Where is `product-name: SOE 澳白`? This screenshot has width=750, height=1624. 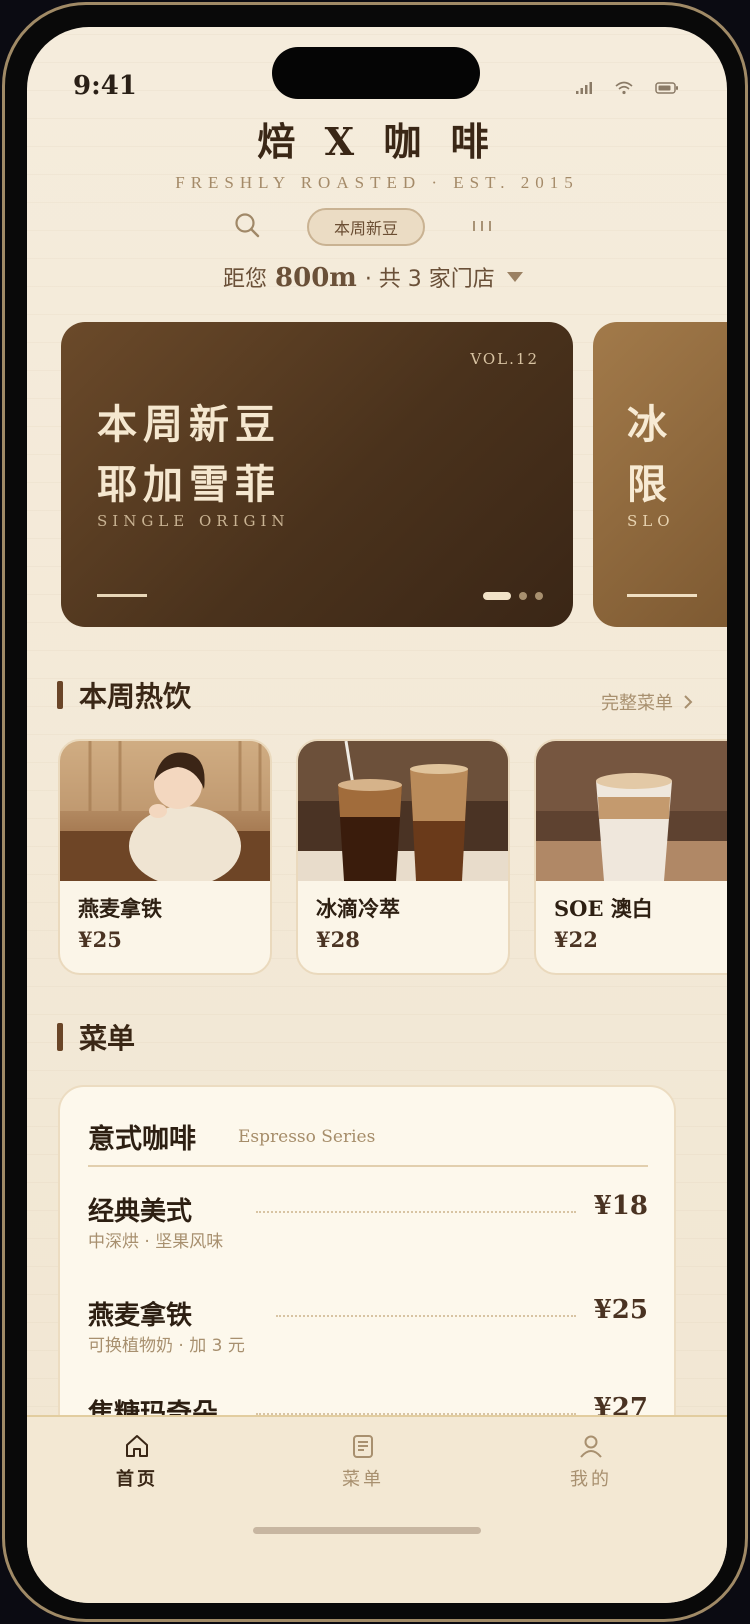
product-name: SOE 澳白 is located at coordinates (603, 908).